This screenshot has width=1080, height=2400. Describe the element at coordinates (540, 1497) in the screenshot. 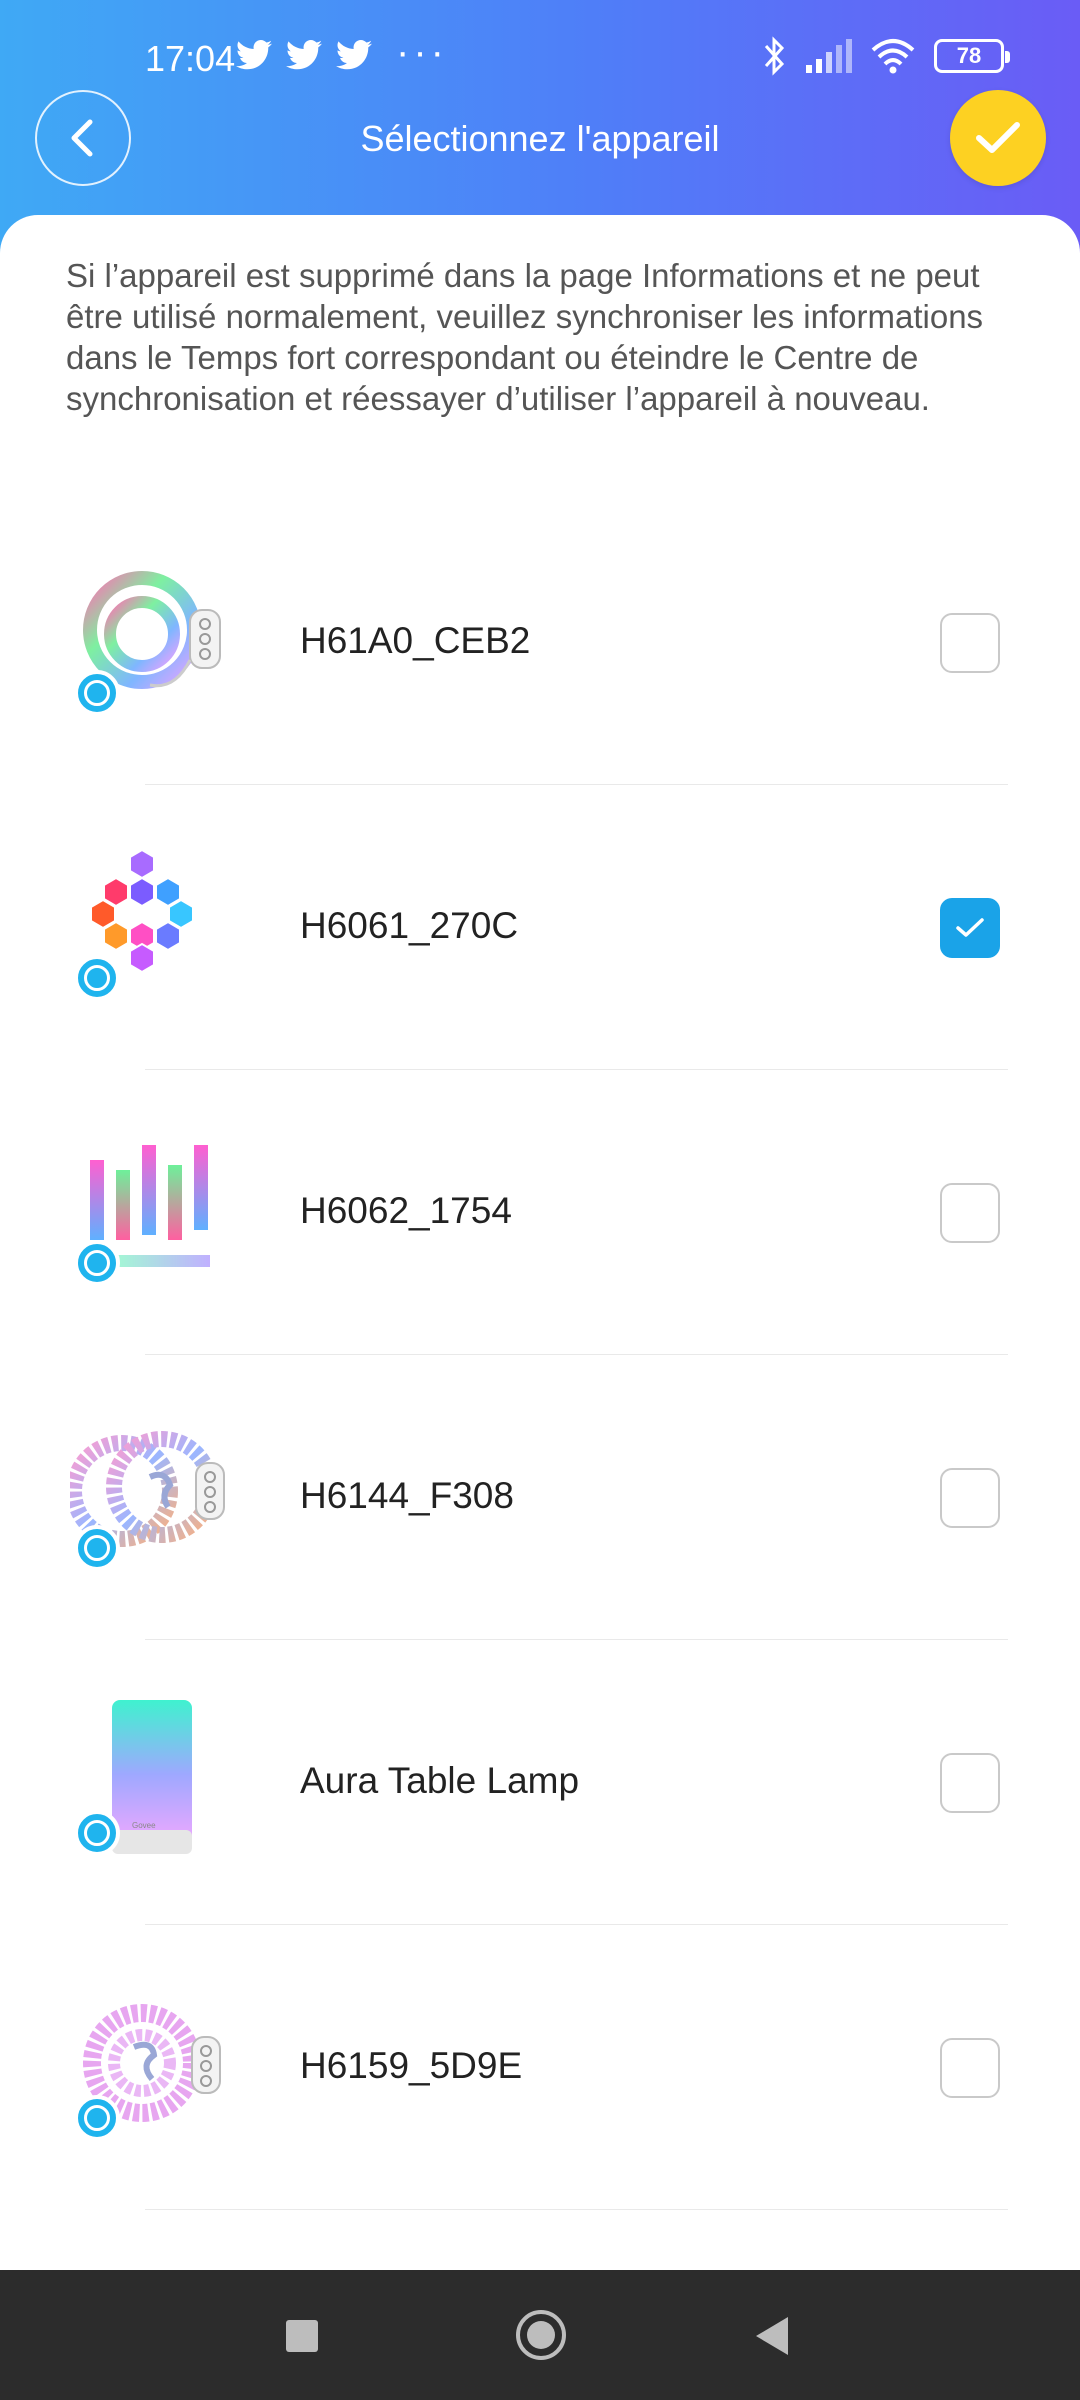

I see `device-row: H6144_F308` at that location.